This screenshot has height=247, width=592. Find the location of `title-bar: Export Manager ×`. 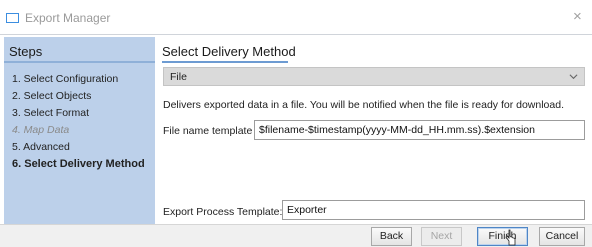

title-bar: Export Manager × is located at coordinates (296, 17).